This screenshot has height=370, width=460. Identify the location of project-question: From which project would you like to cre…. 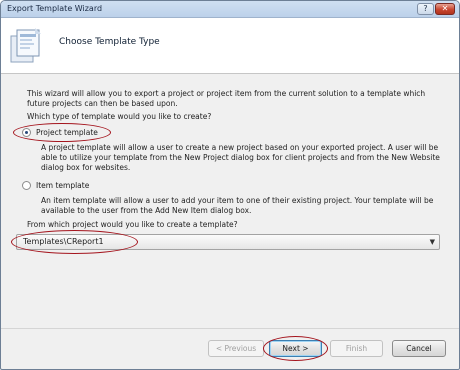
(132, 224).